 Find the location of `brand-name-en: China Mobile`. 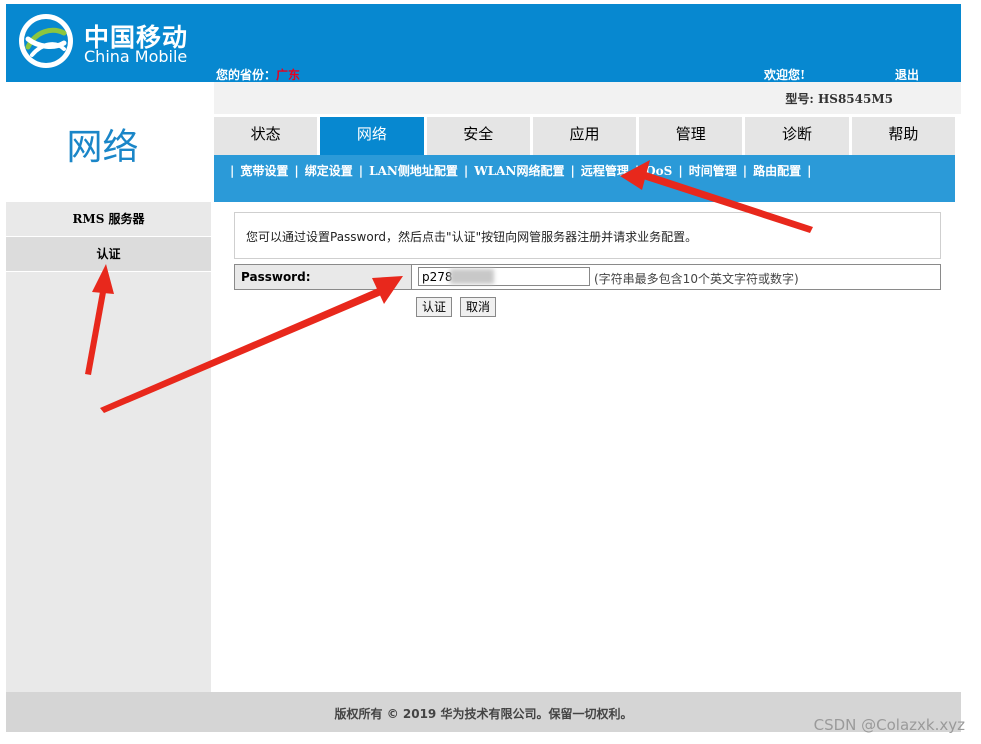

brand-name-en: China Mobile is located at coordinates (136, 56).